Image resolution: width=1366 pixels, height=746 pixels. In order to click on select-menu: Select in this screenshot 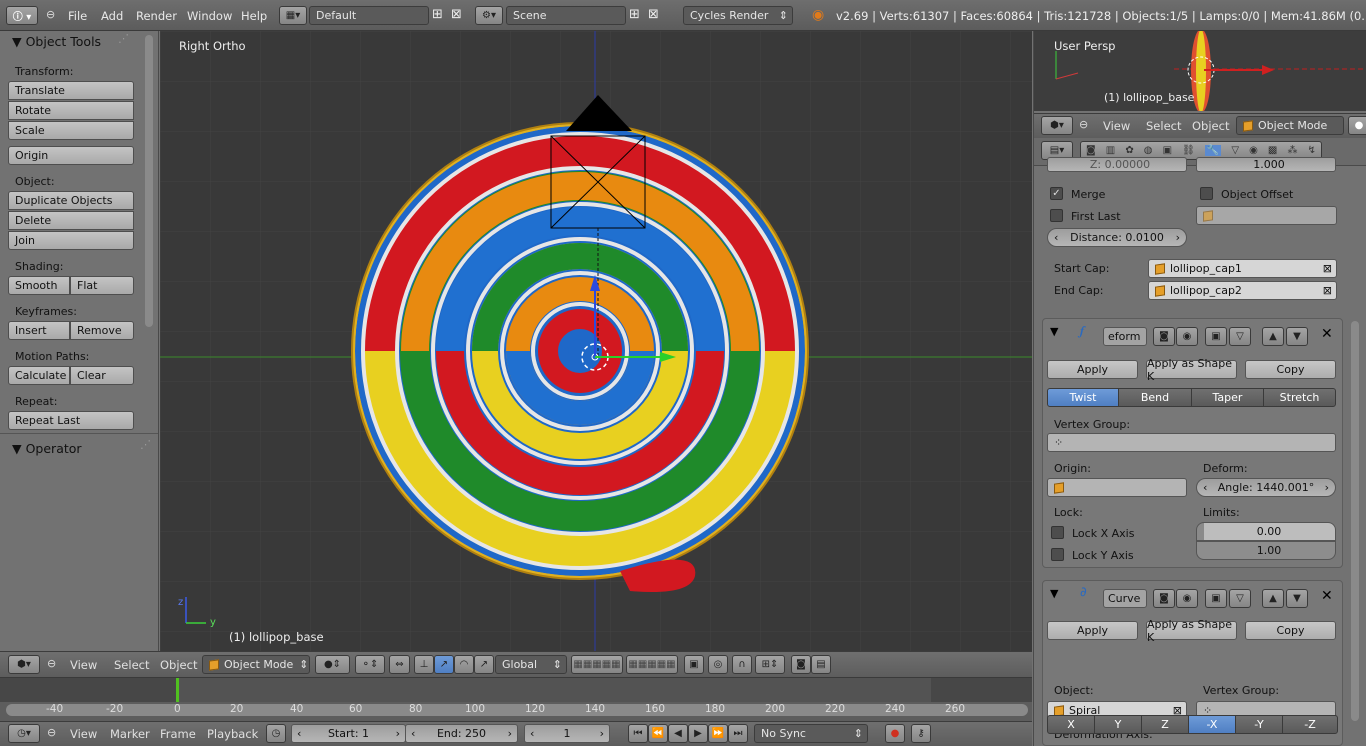, I will do `click(131, 665)`.